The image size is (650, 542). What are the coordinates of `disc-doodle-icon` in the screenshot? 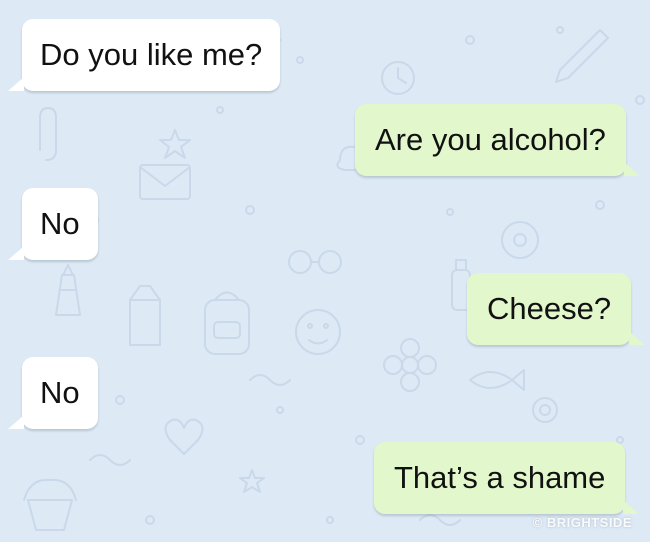 It's located at (520, 240).